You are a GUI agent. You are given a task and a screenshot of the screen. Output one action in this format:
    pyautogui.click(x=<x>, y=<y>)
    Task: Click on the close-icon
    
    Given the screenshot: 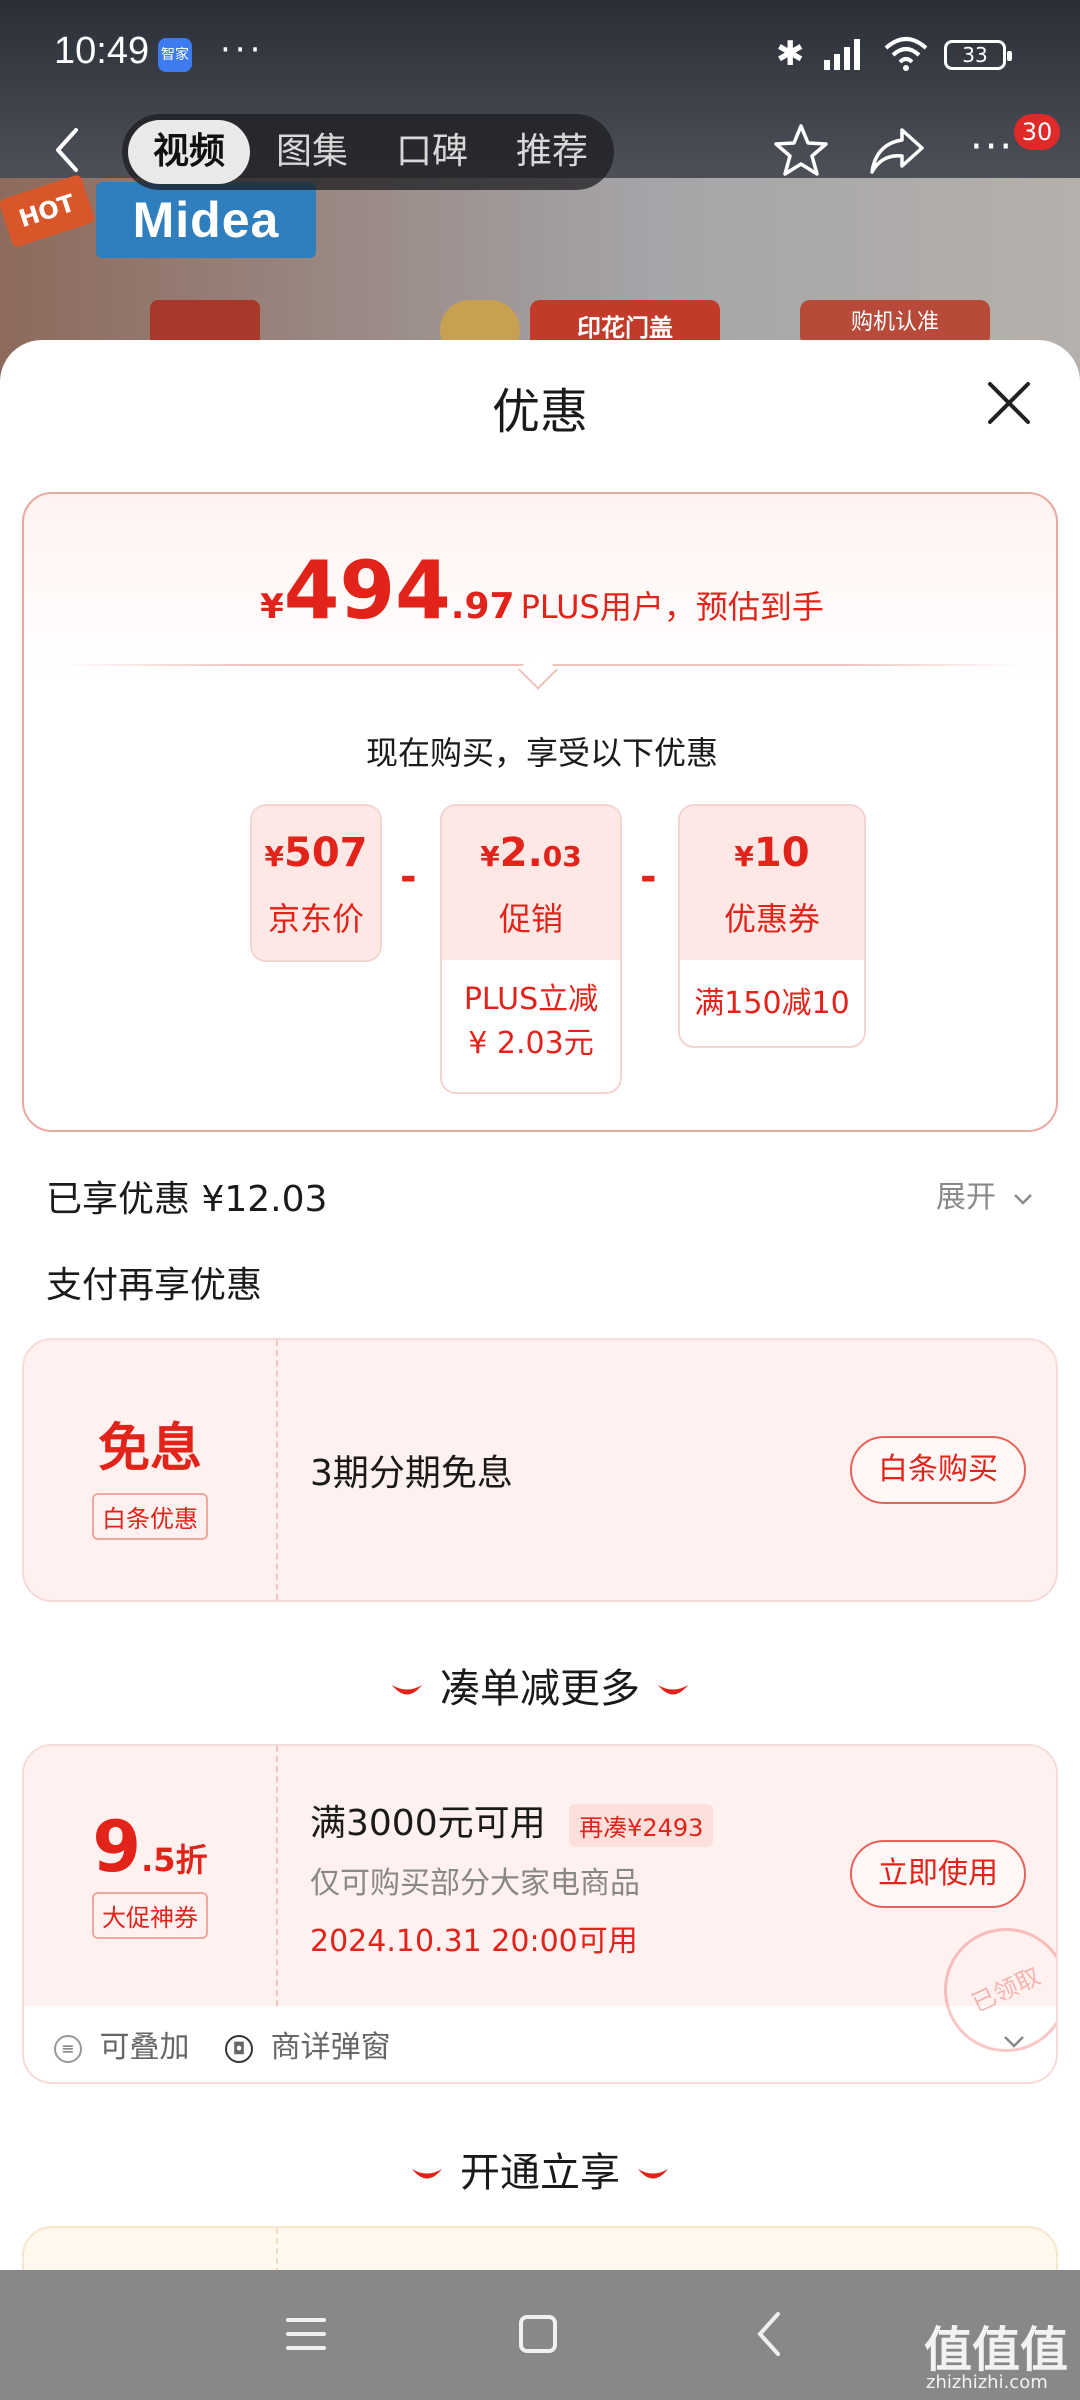 What is the action you would take?
    pyautogui.click(x=1009, y=403)
    